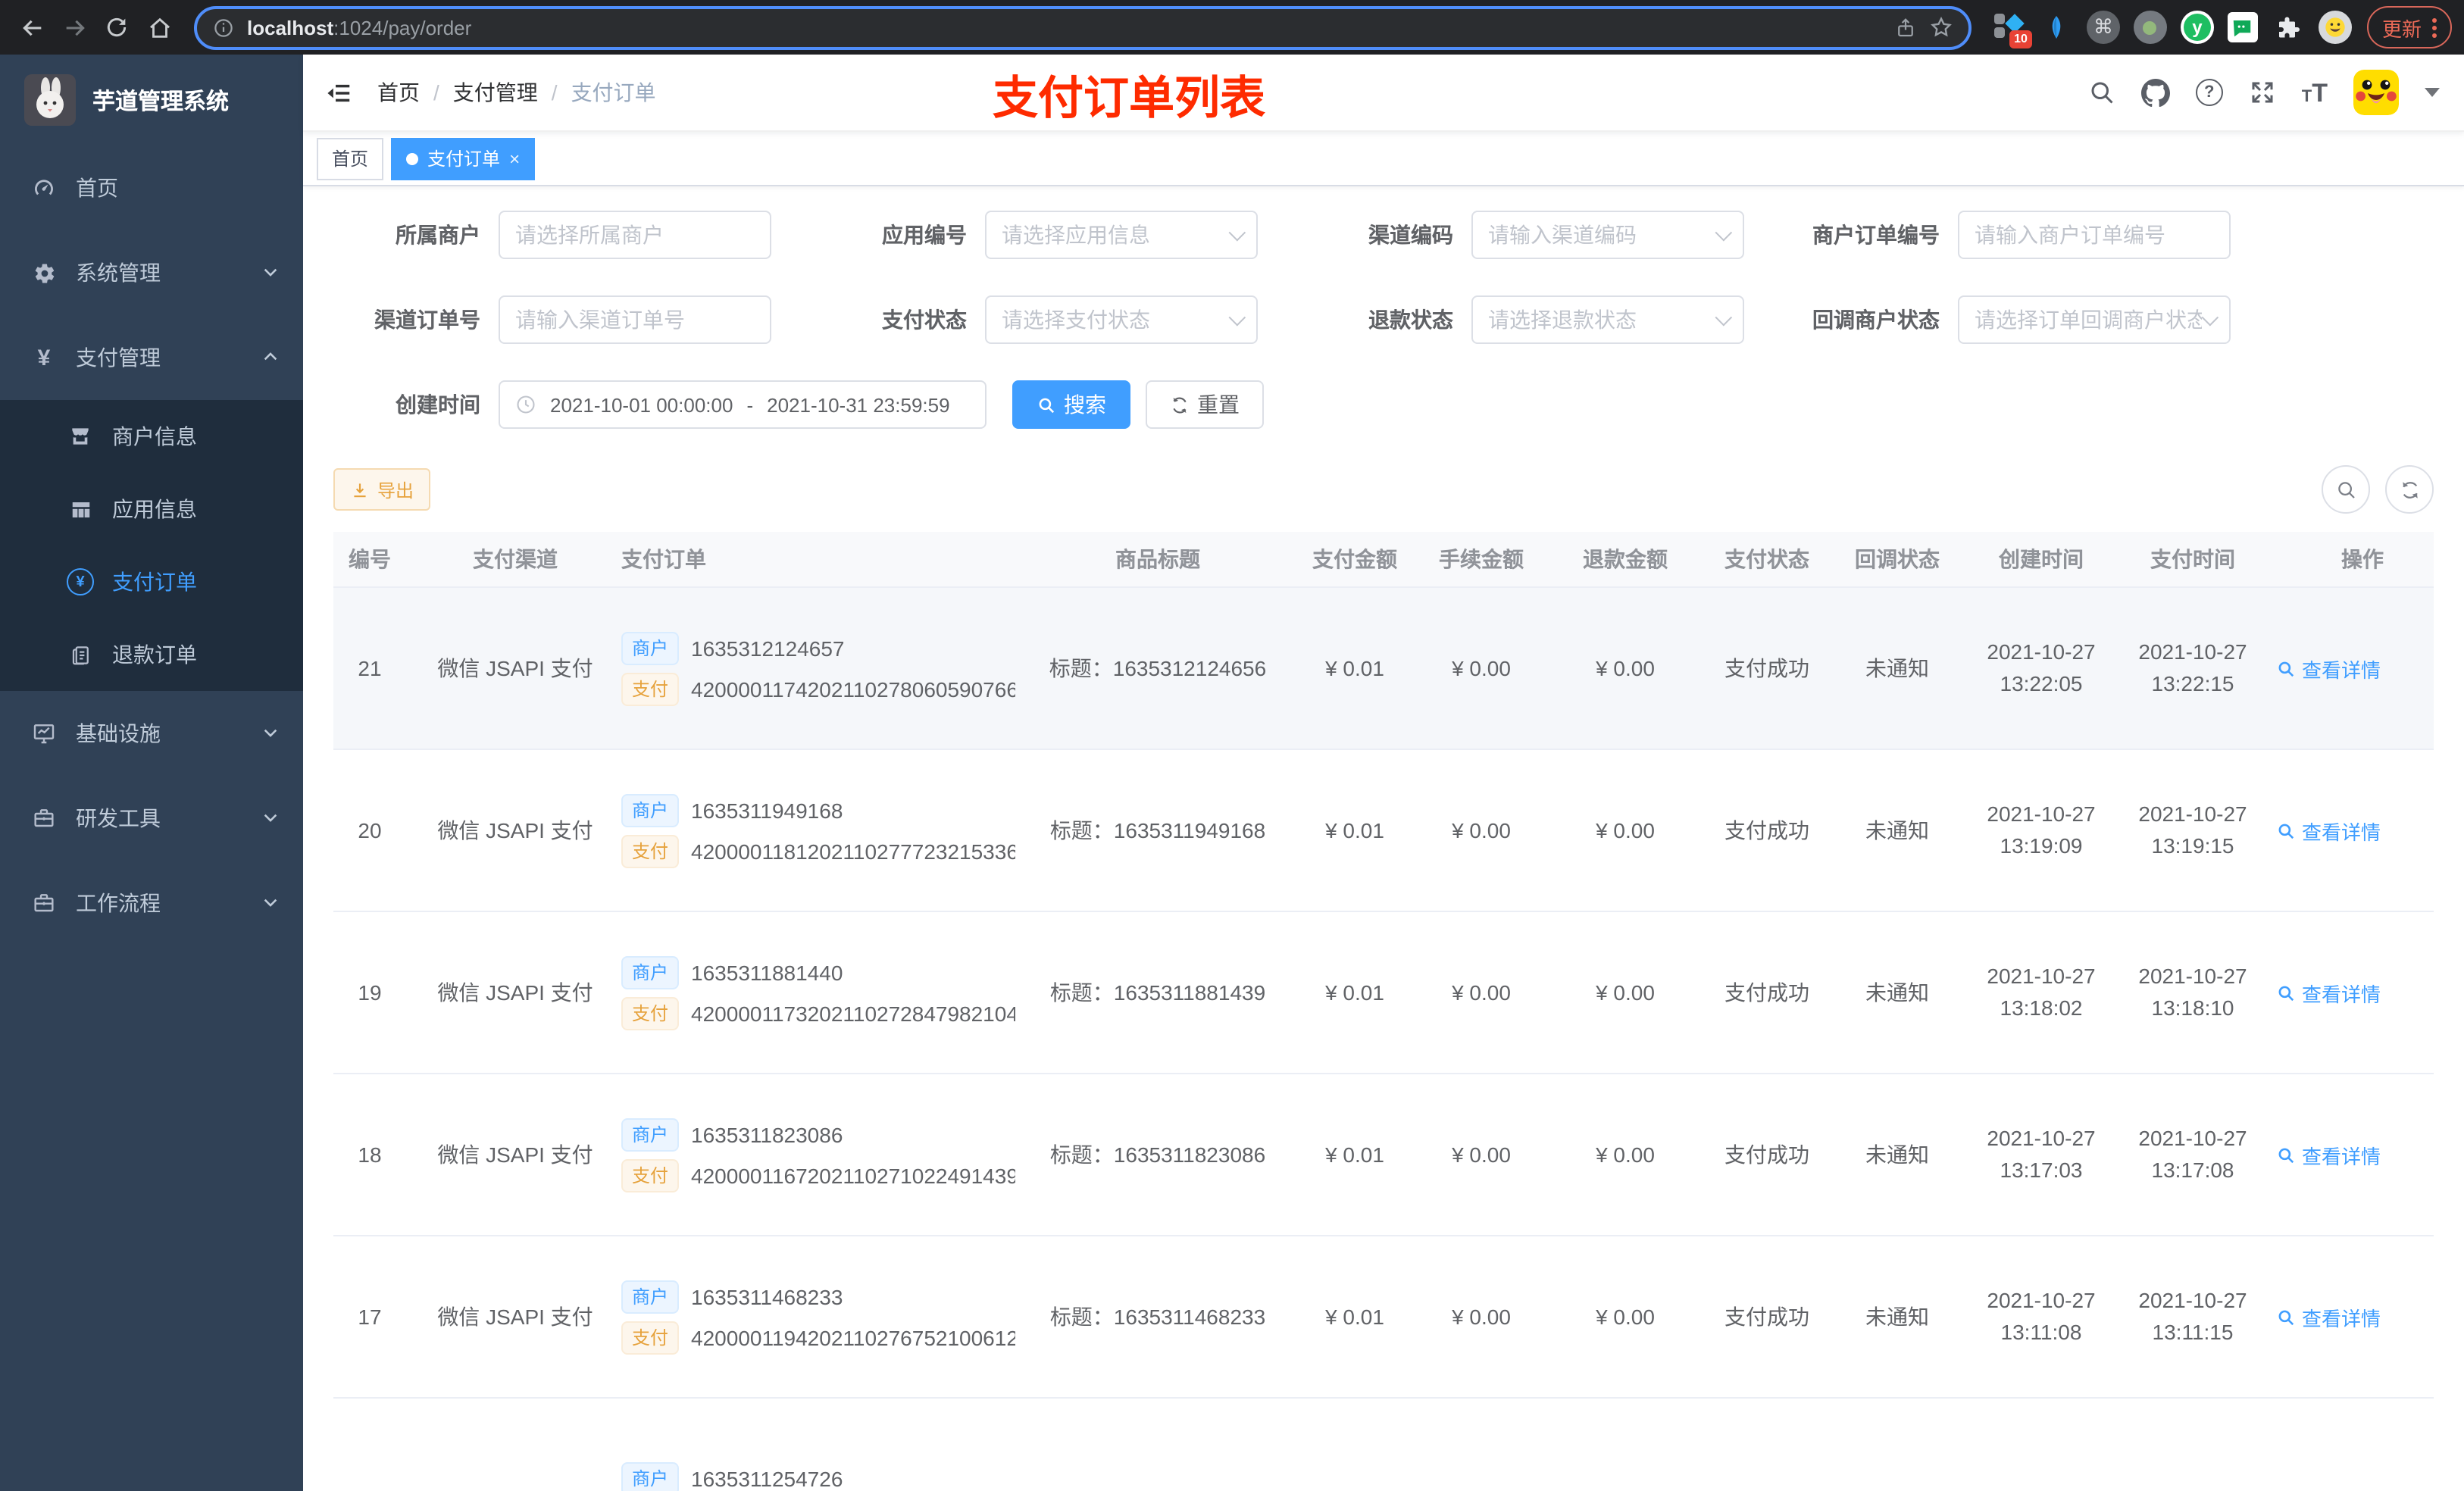 The height and width of the screenshot is (1491, 2464). What do you see at coordinates (1083, 27) in the screenshot?
I see `address-bar: localhost:1024/pay/order` at bounding box center [1083, 27].